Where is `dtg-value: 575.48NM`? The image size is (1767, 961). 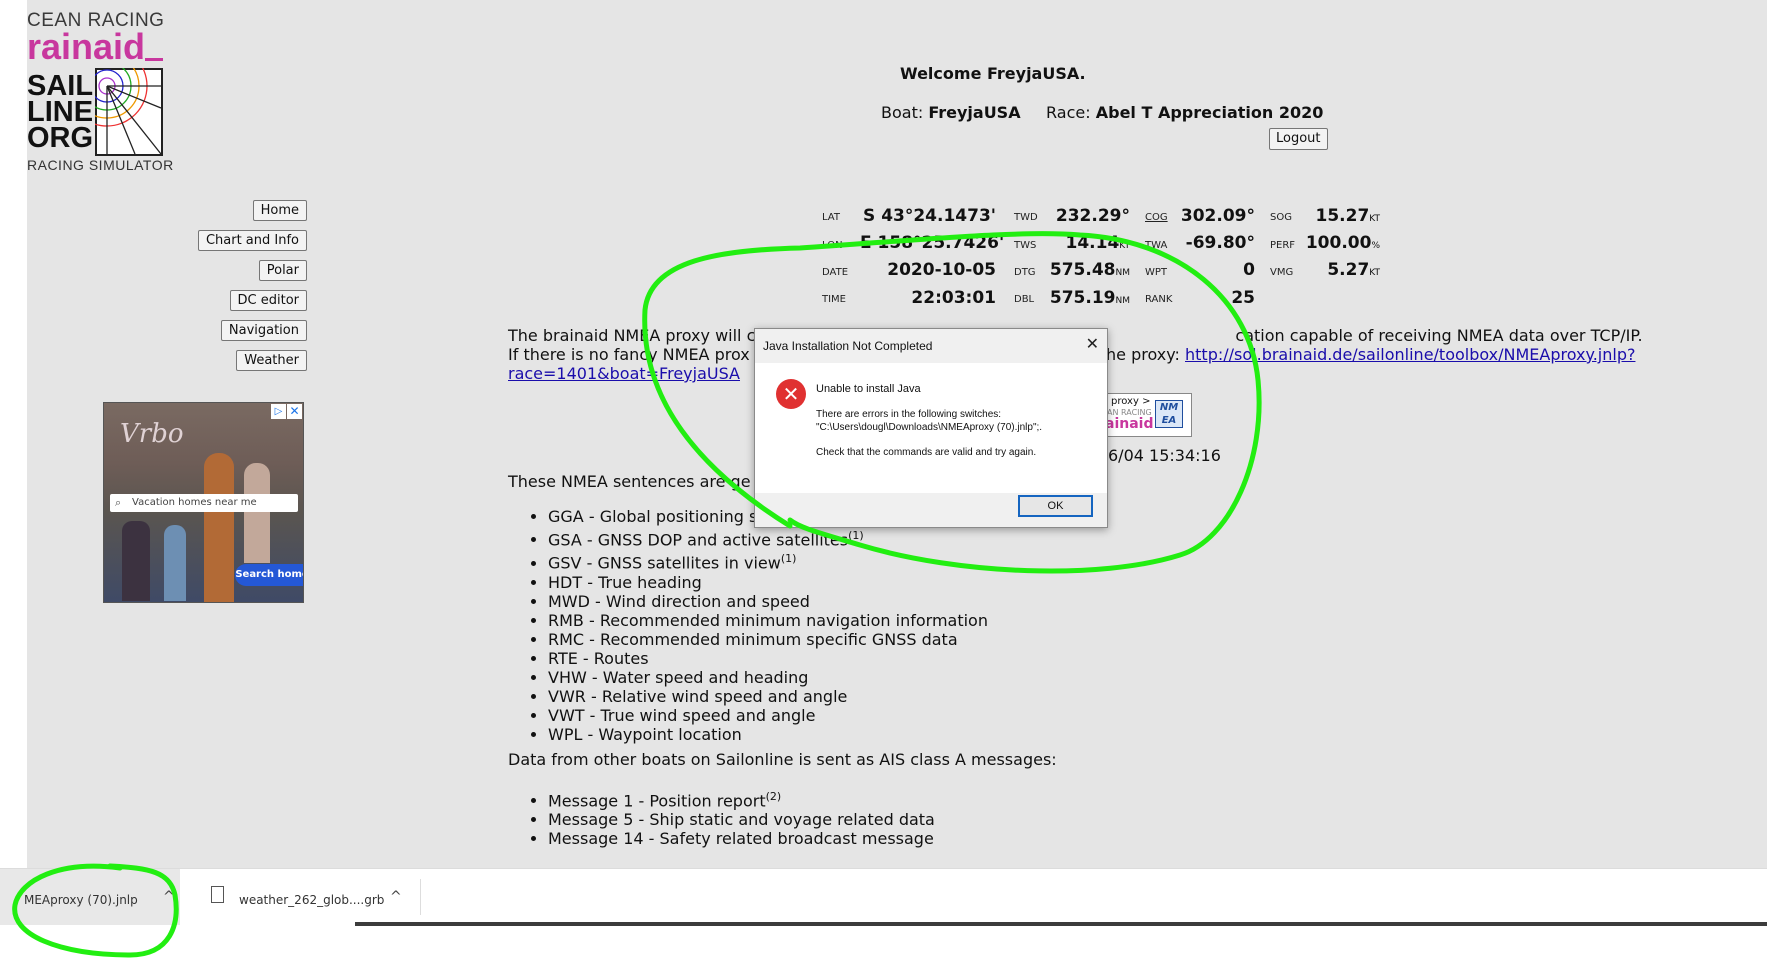 dtg-value: 575.48NM is located at coordinates (1089, 270).